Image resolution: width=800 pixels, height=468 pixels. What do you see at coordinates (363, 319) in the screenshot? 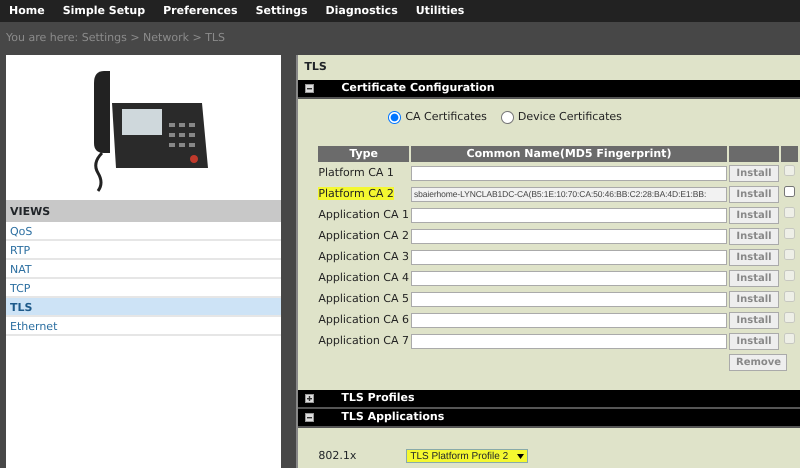
I see `row-label: Application CA 6` at bounding box center [363, 319].